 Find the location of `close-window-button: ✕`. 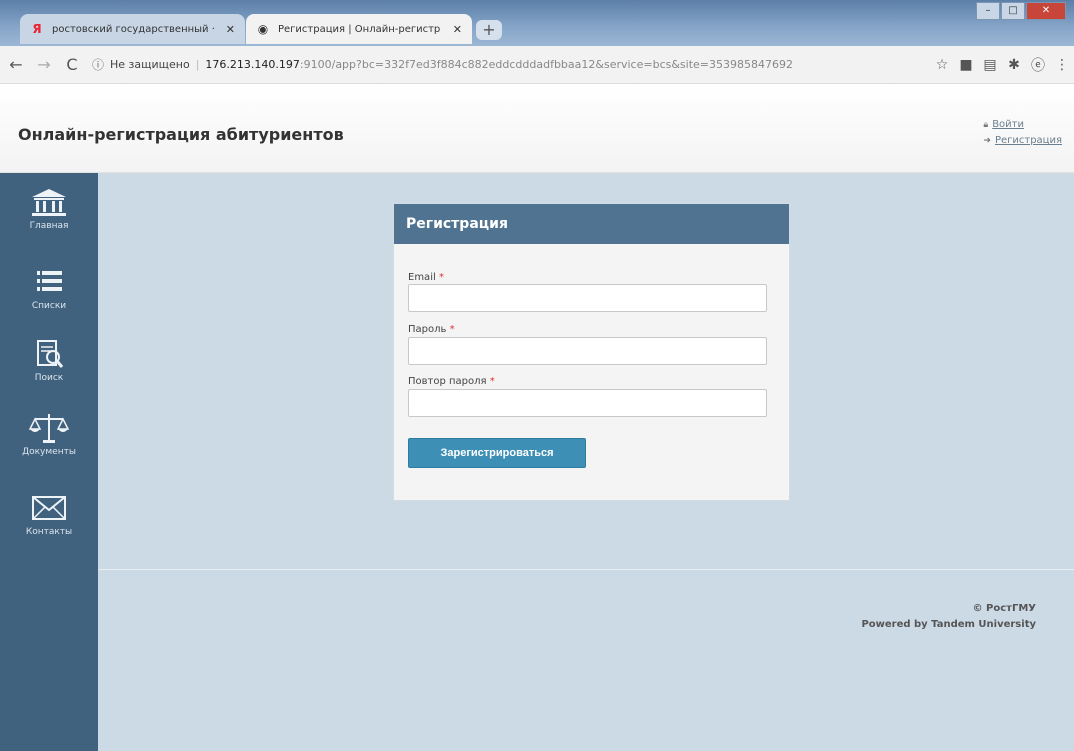

close-window-button: ✕ is located at coordinates (1046, 11).